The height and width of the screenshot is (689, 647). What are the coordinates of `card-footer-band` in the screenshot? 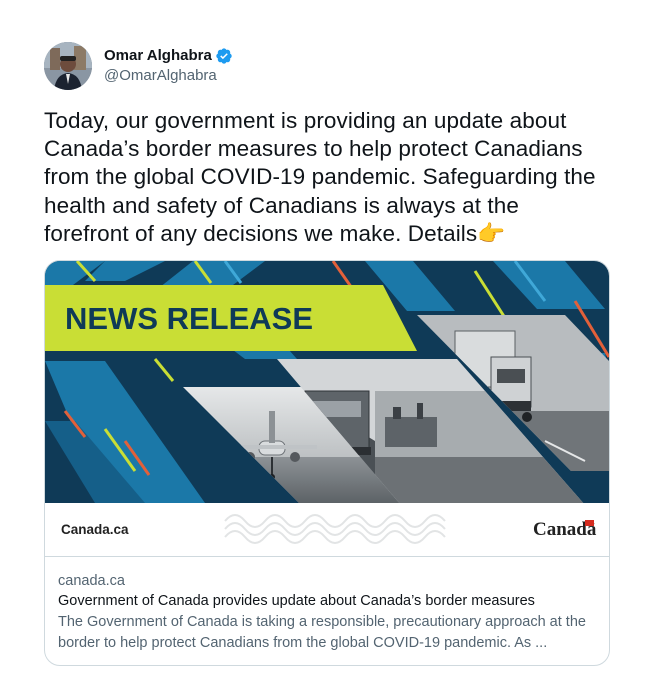 It's located at (327, 529).